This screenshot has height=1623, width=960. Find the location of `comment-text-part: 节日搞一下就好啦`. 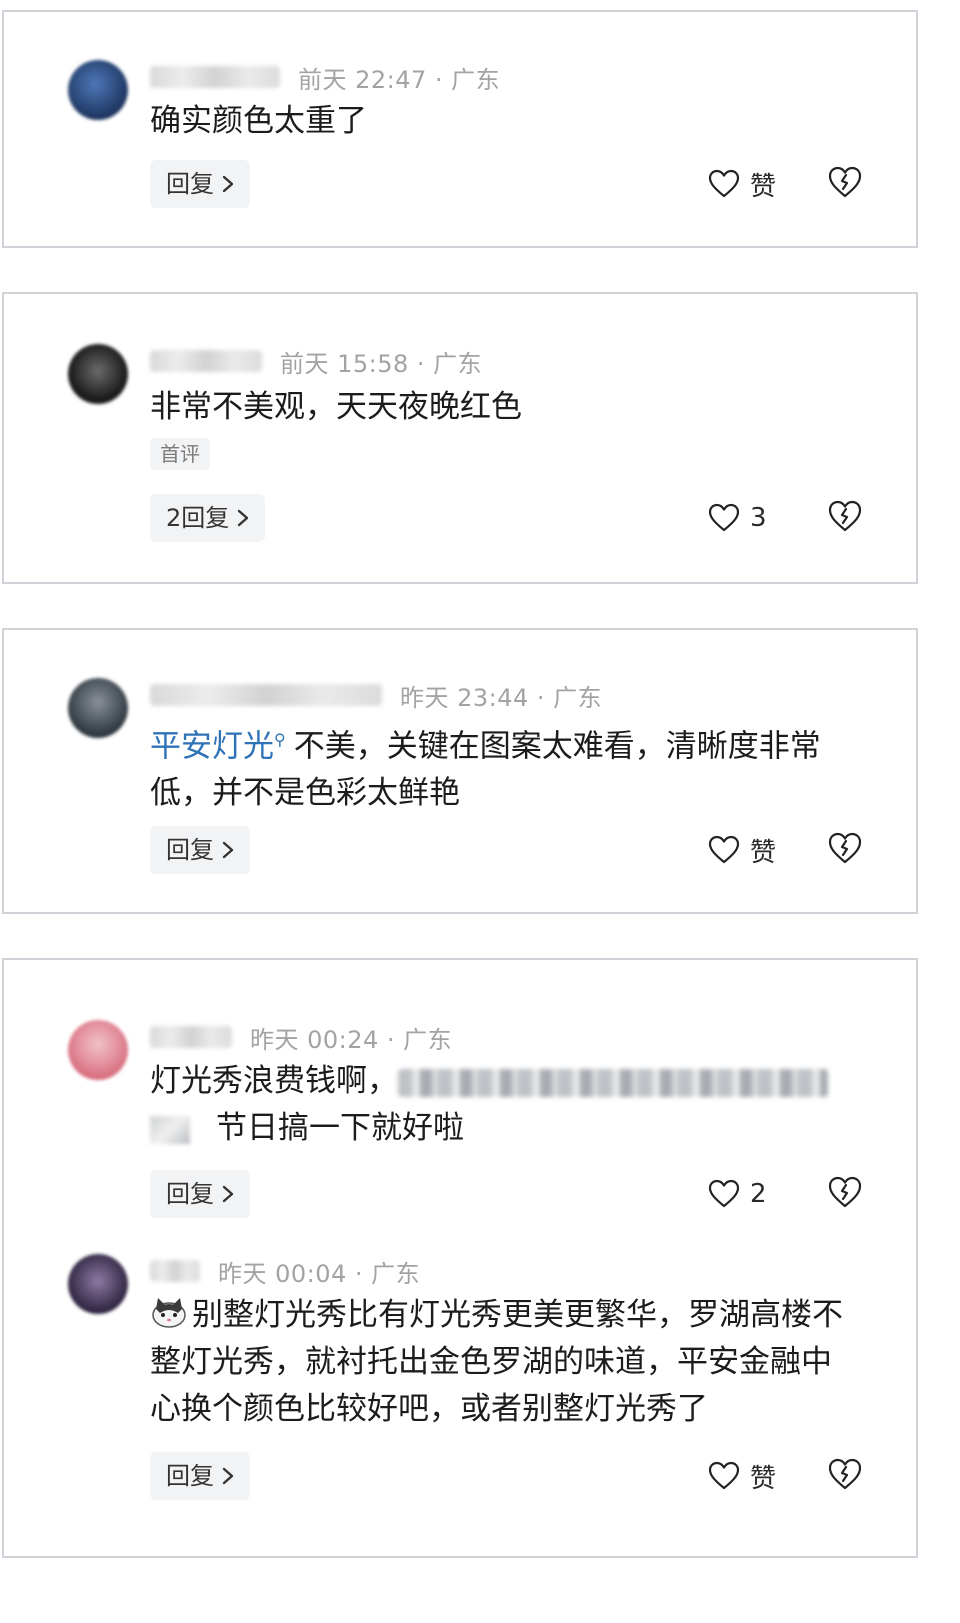

comment-text-part: 节日搞一下就好啦 is located at coordinates (340, 1128).